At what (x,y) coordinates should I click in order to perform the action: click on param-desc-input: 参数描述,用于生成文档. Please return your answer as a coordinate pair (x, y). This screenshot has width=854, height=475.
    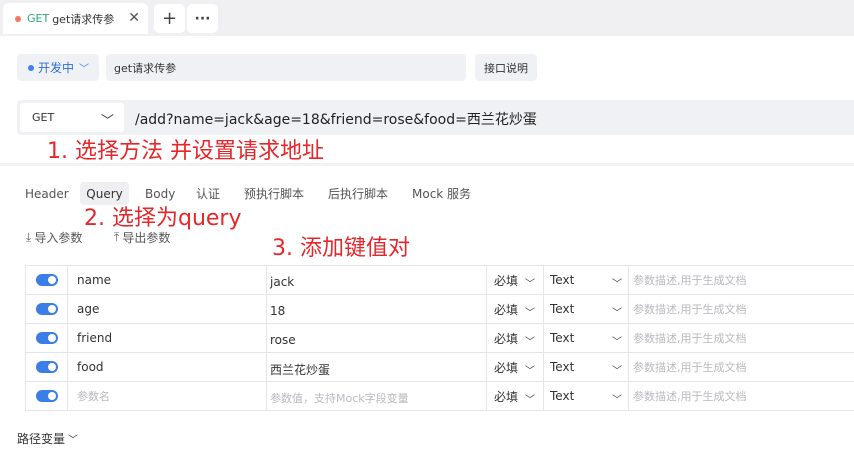
    Looking at the image, I should click on (741, 396).